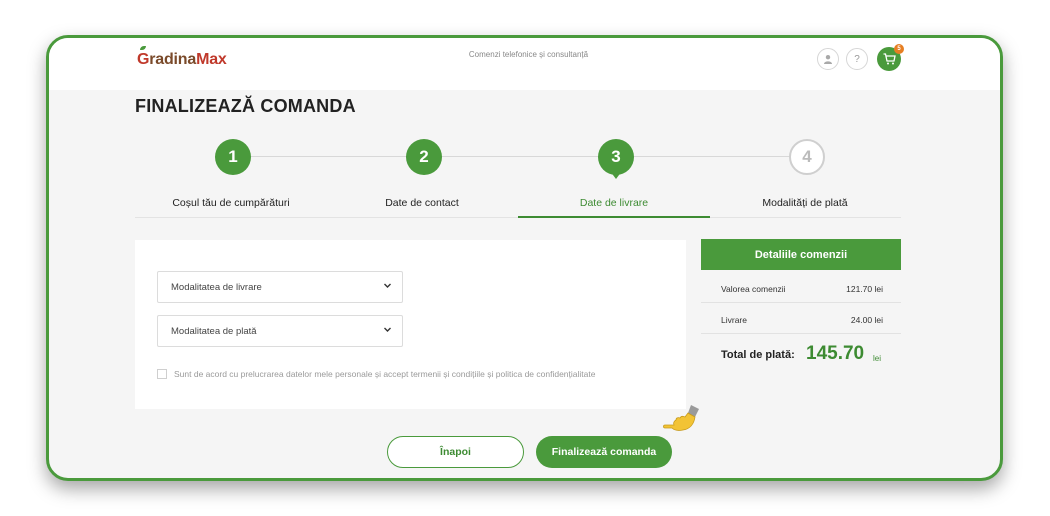 Image resolution: width=1050 pixels, height=516 pixels. I want to click on finish-order-button: Finalizează comanda, so click(604, 452).